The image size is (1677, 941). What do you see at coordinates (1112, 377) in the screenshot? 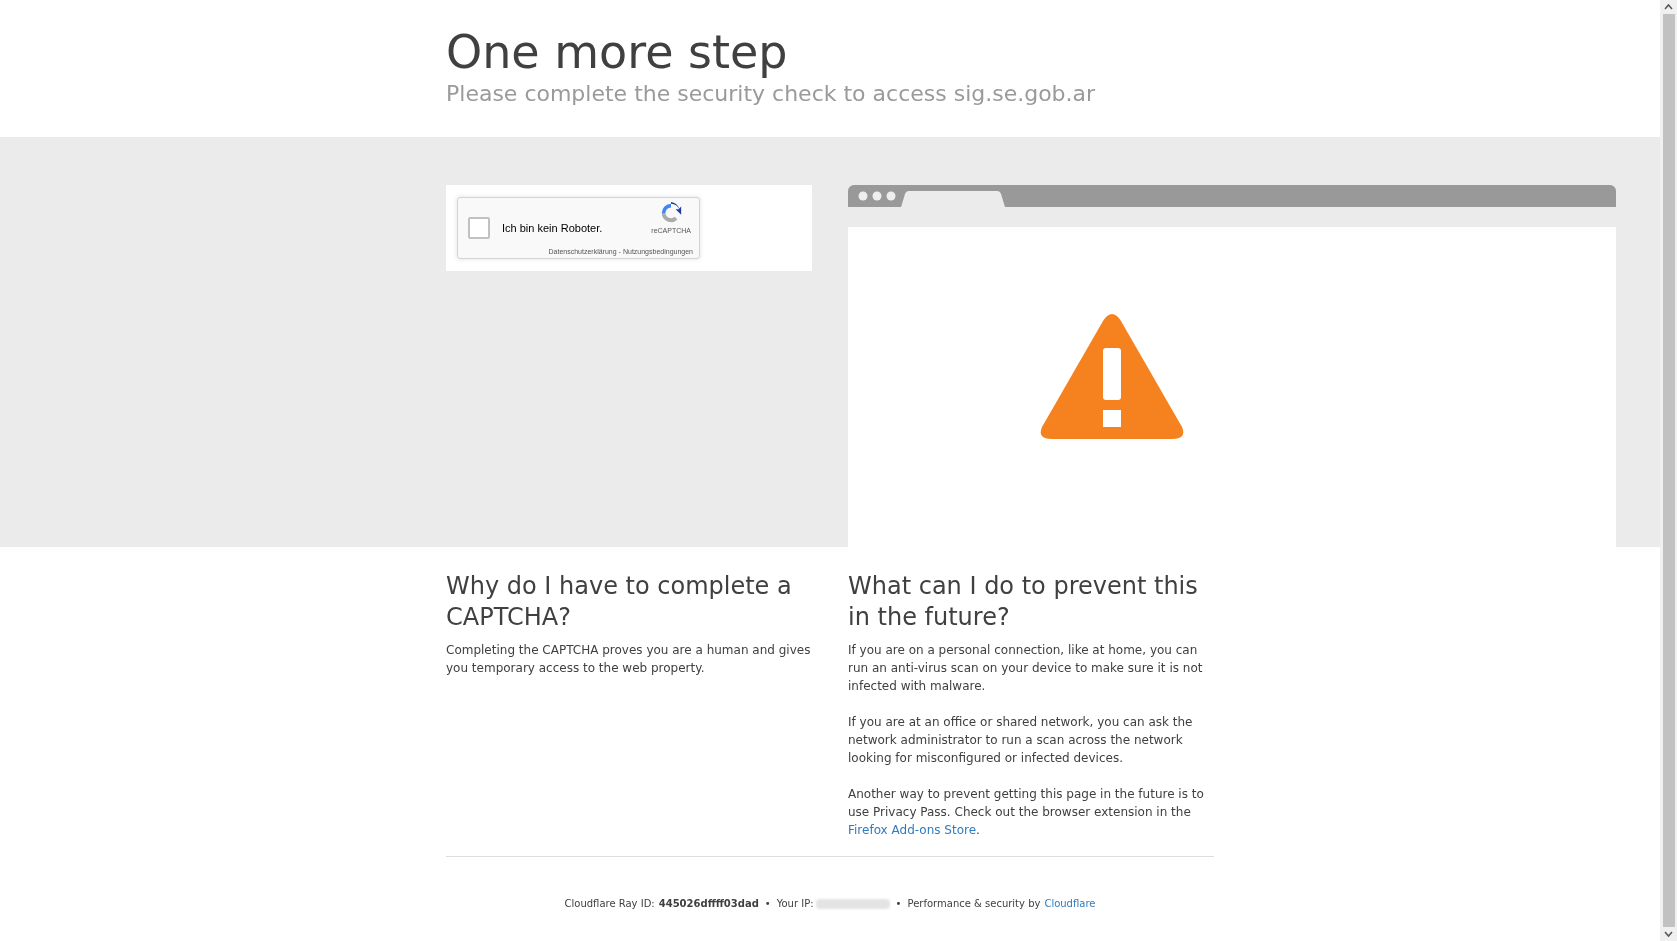
I see `warning-icon` at bounding box center [1112, 377].